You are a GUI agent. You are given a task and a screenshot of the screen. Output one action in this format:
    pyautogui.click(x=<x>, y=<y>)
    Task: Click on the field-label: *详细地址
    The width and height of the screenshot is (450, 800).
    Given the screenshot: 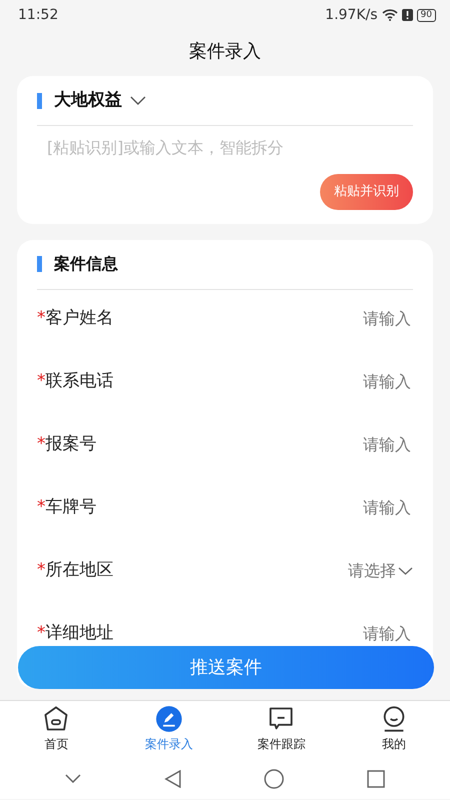 What is the action you would take?
    pyautogui.click(x=75, y=634)
    